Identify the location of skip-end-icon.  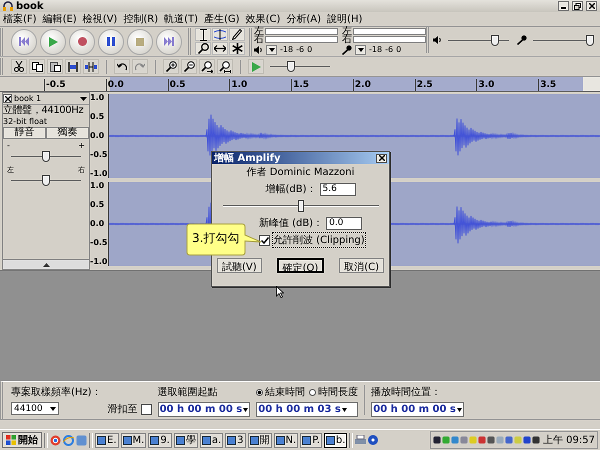
(169, 41).